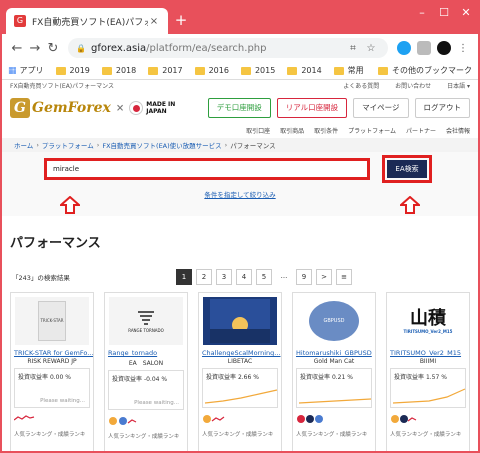 Image resolution: width=480 pixels, height=453 pixels. I want to click on contact-link: お問い合わせ, so click(413, 86).